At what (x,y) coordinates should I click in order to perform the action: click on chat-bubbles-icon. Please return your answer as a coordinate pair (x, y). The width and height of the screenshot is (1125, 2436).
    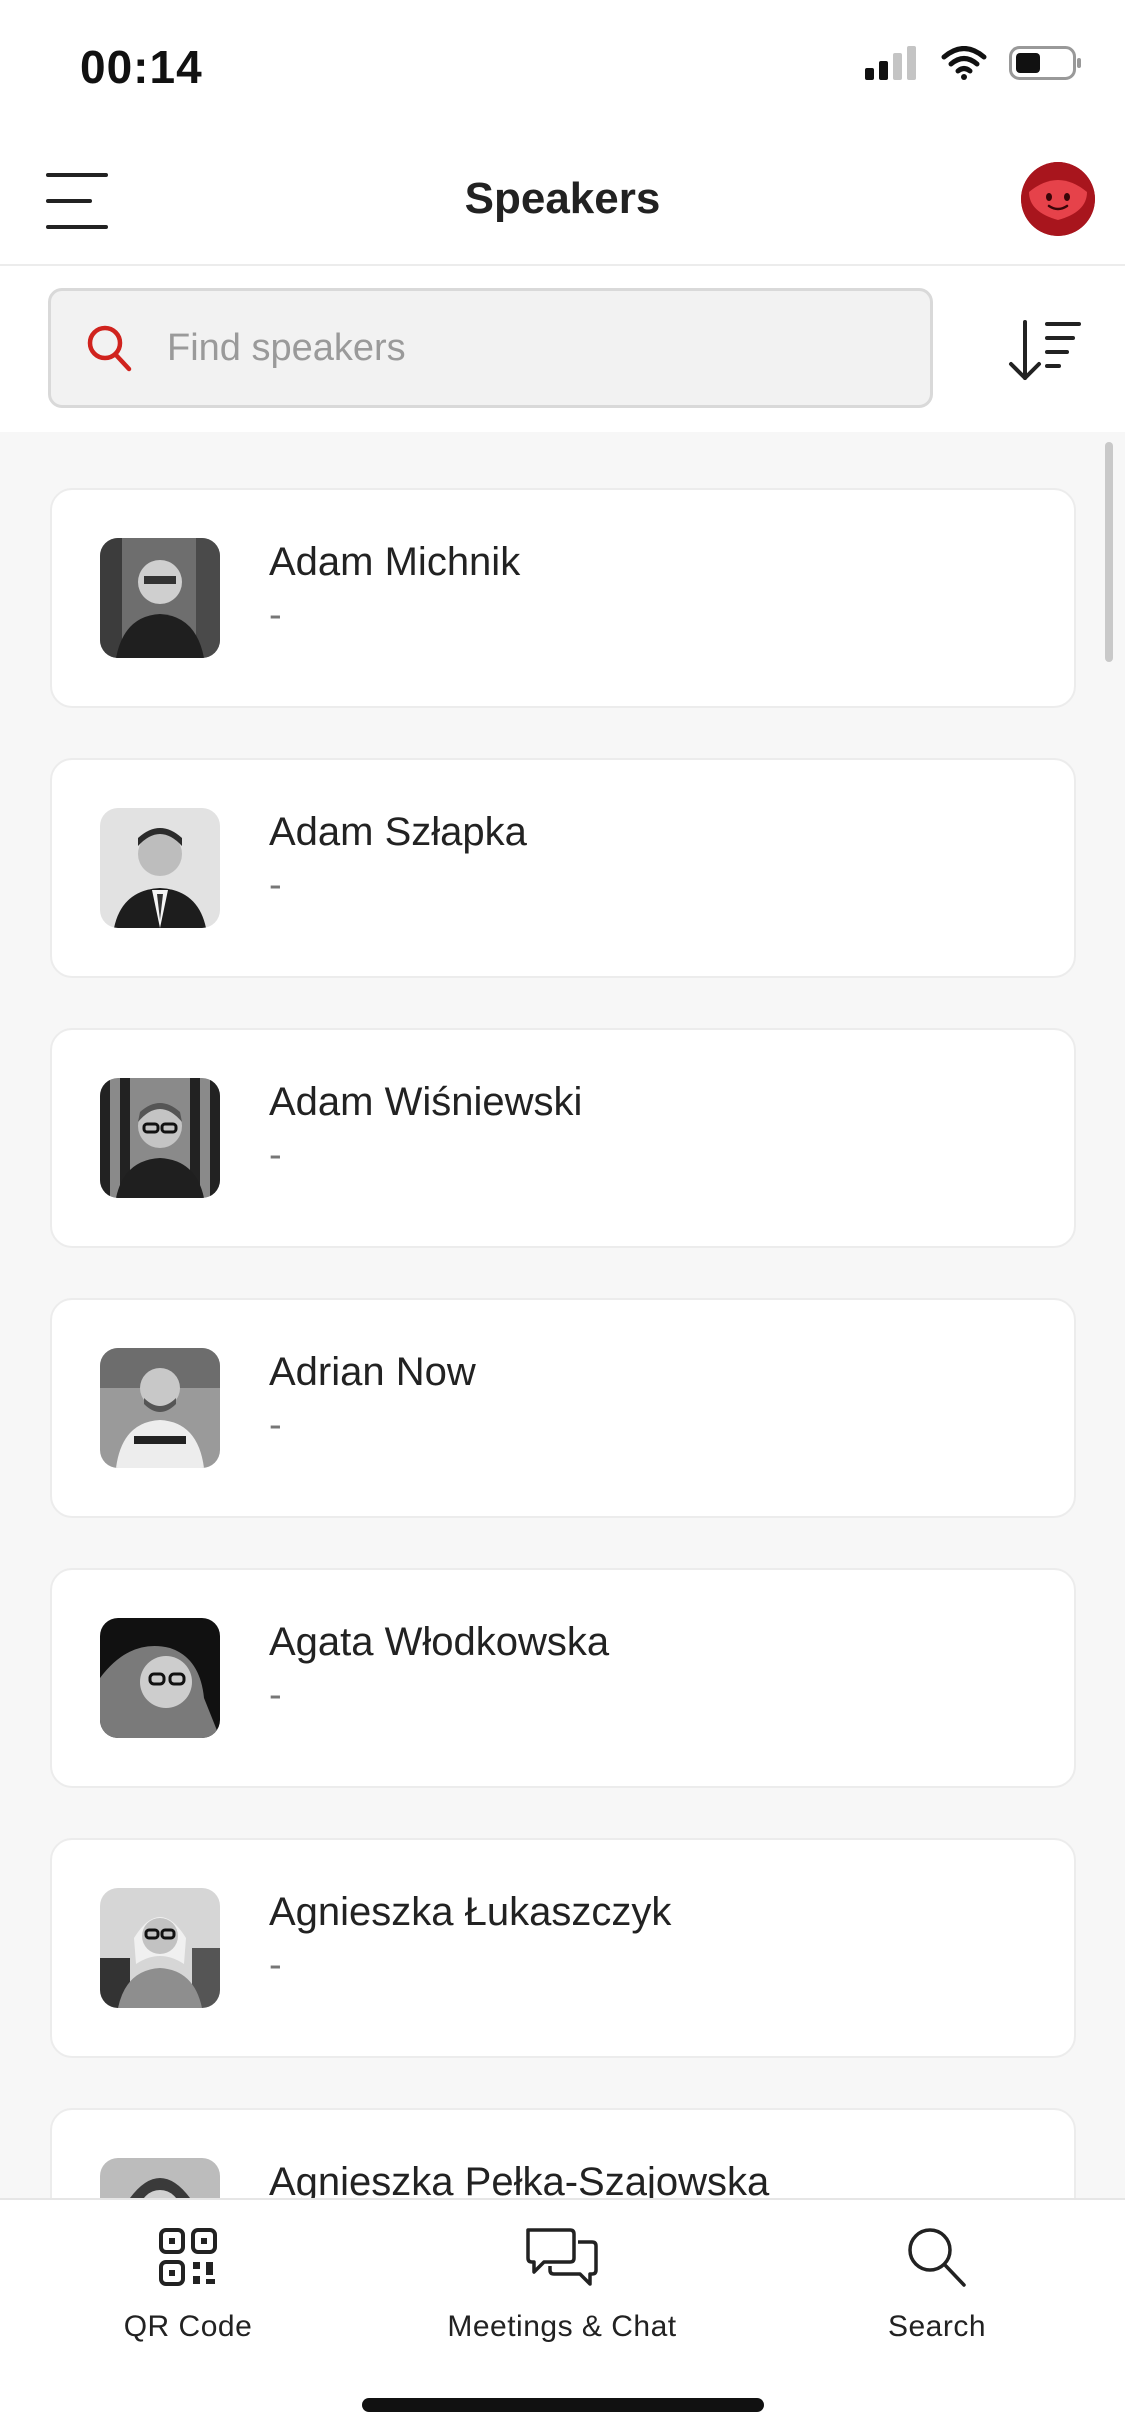
    Looking at the image, I should click on (562, 2257).